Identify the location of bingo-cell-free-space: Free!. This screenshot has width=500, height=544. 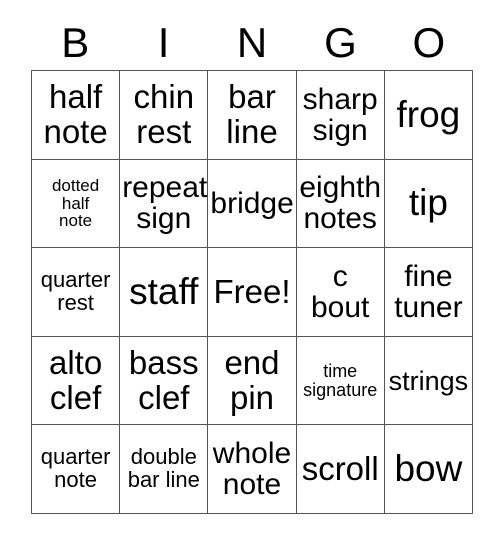
(252, 292).